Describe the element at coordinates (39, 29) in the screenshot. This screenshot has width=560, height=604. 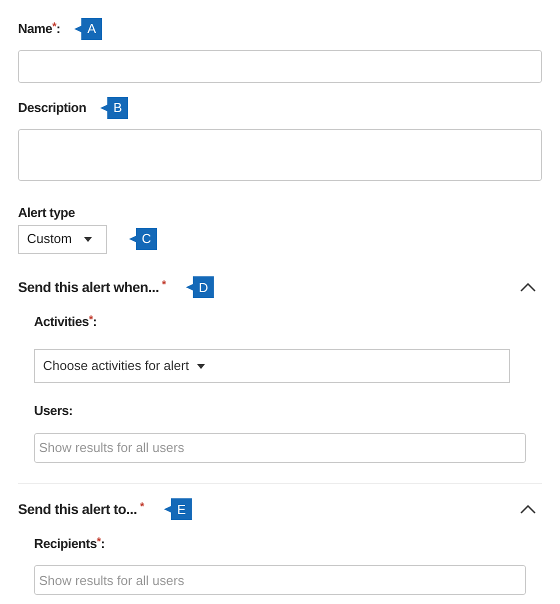
I see `field-label: Name*:` at that location.